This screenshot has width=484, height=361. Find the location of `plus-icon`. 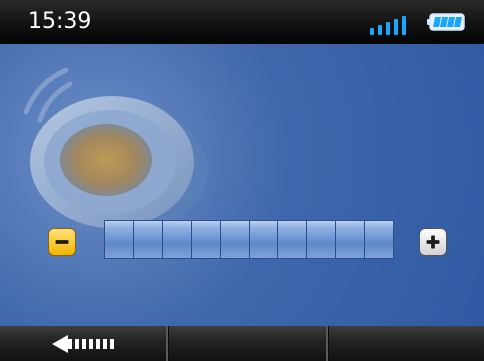

plus-icon is located at coordinates (433, 242).